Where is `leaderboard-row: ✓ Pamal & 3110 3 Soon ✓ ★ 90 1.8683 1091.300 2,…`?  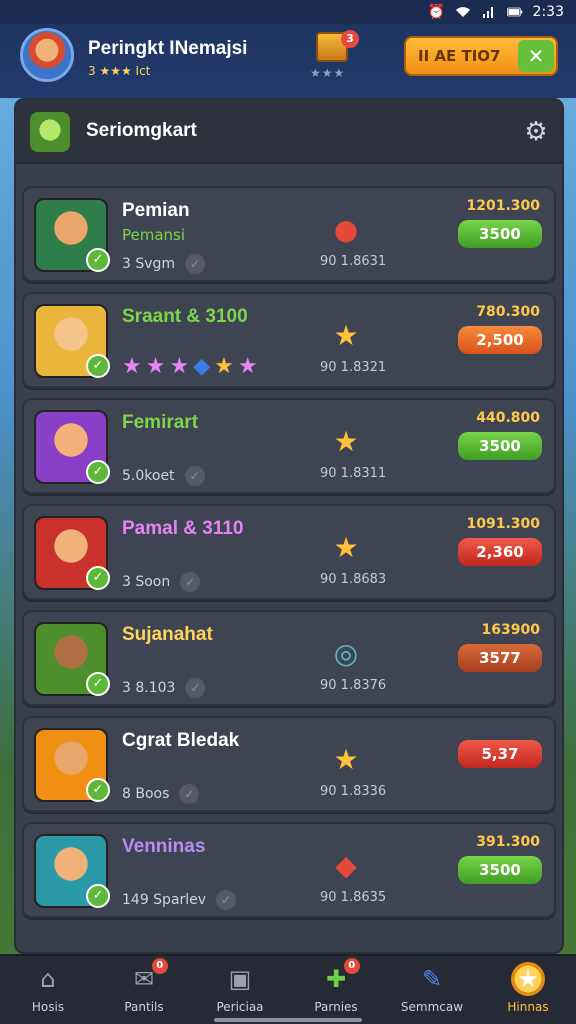 leaderboard-row: ✓ Pamal & 3110 3 Soon ✓ ★ 90 1.8683 1091.300 2,… is located at coordinates (289, 552).